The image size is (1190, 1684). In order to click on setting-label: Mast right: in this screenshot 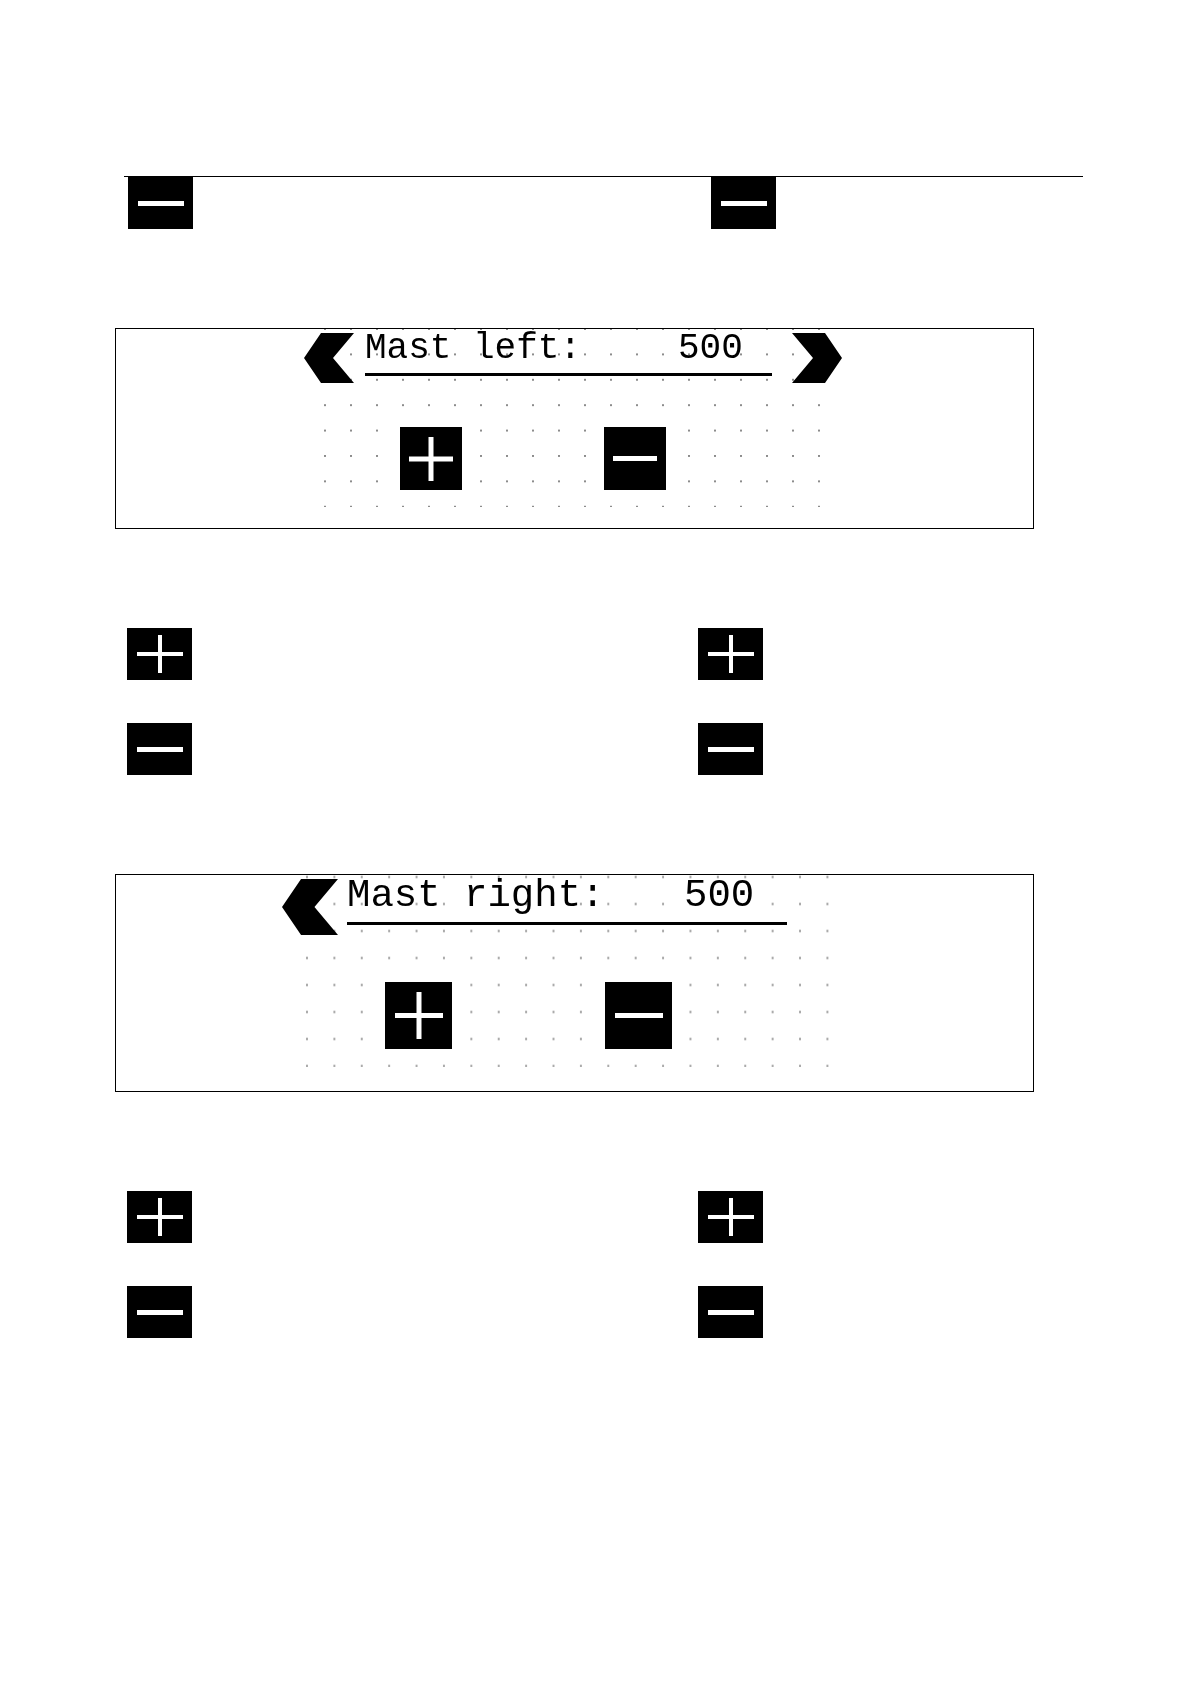, I will do `click(476, 896)`.